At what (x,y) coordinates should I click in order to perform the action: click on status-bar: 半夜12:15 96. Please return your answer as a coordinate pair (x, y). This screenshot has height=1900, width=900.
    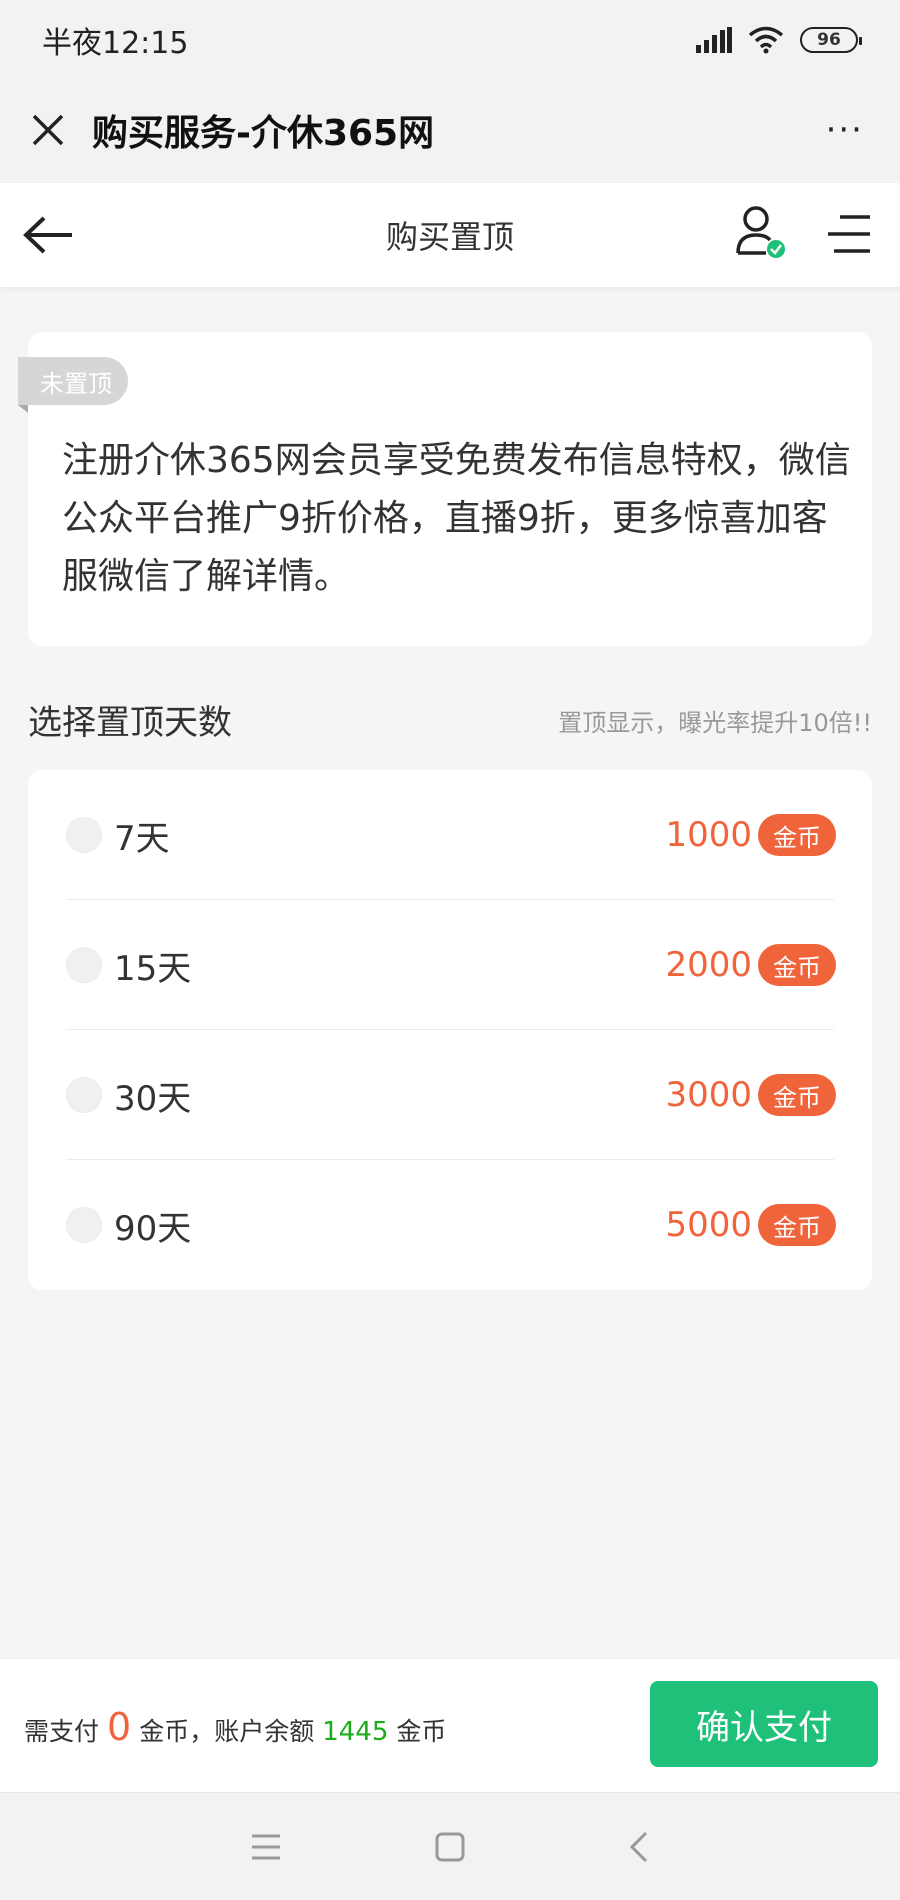
    Looking at the image, I should click on (450, 40).